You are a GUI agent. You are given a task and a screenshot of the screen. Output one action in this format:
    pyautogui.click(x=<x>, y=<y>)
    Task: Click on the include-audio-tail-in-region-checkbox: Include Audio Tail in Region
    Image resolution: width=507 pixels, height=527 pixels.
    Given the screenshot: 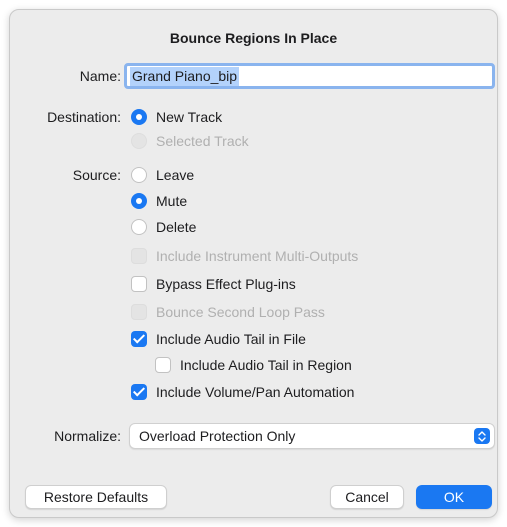 What is the action you would take?
    pyautogui.click(x=253, y=365)
    